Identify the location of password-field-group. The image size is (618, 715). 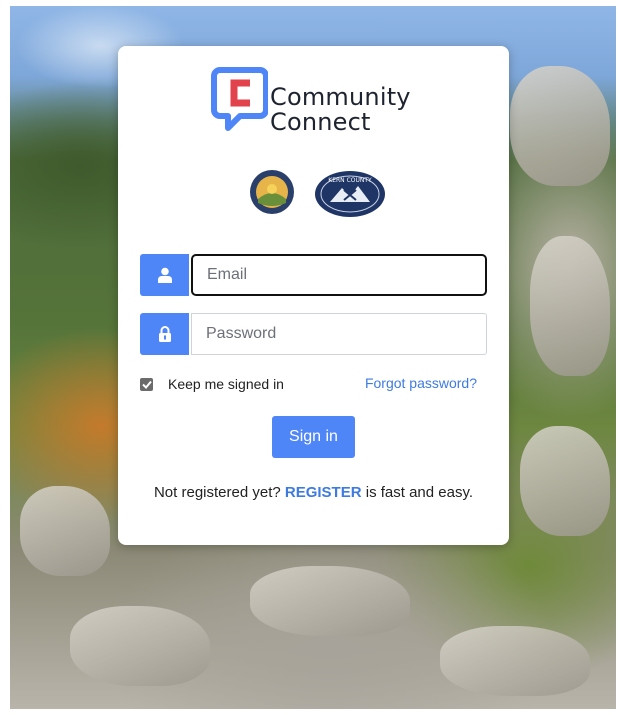
(313, 334).